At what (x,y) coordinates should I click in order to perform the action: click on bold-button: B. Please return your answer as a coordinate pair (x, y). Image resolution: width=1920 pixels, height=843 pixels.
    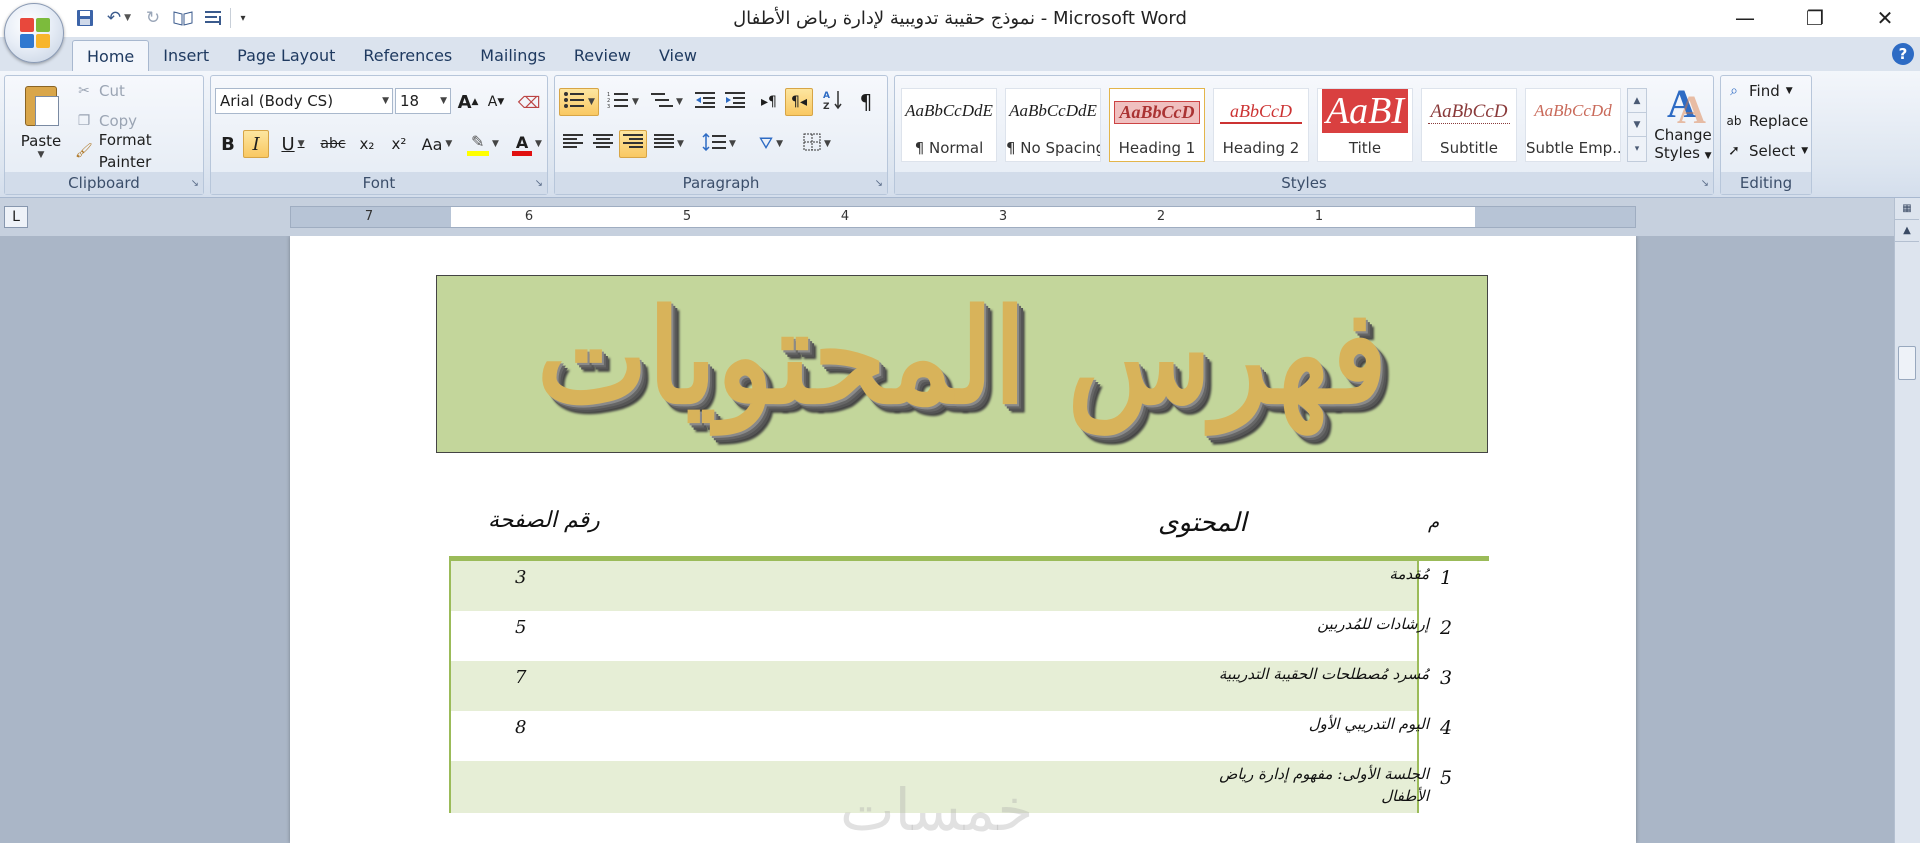
    Looking at the image, I should click on (228, 144).